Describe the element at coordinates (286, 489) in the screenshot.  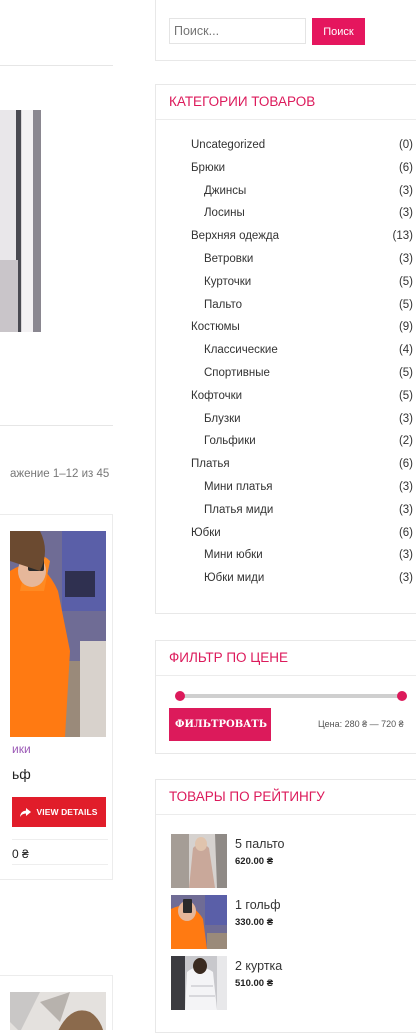
I see `category-item: Мини платья (3)` at that location.